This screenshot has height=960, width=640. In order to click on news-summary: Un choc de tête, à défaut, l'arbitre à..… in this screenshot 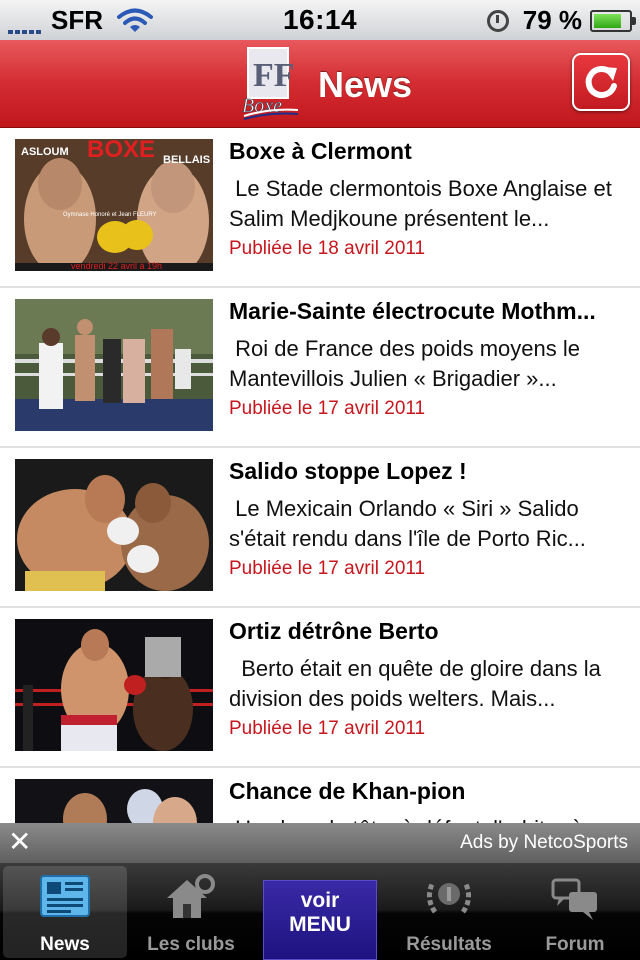, I will do `click(428, 818)`.